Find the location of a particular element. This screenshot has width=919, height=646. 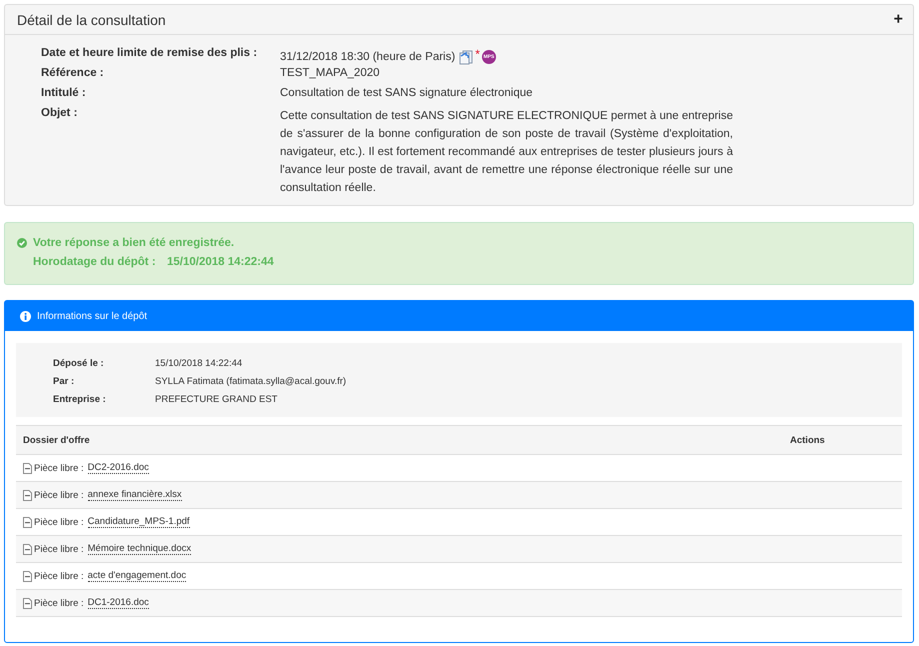

field-label: Déposé le : is located at coordinates (79, 363).